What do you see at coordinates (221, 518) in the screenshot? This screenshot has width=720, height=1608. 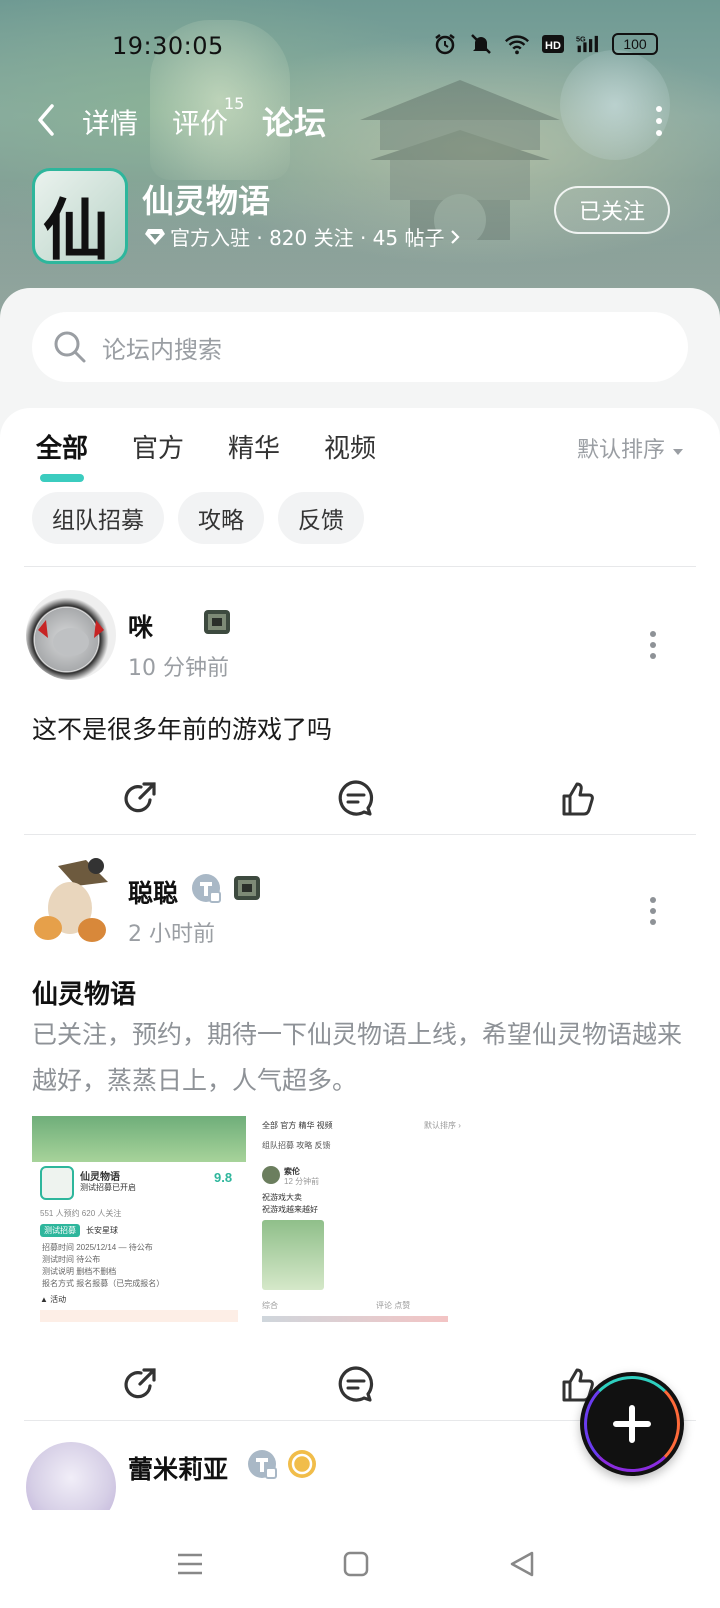 I see `chip-guides: 攻略` at bounding box center [221, 518].